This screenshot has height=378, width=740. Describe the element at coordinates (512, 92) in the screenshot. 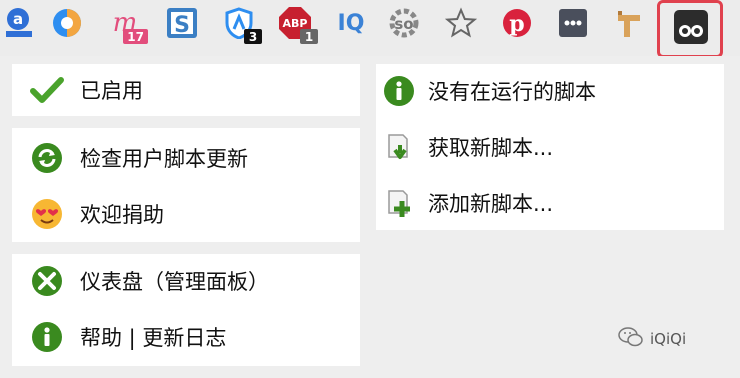

I see `no-running-scripts-label: 没有在运行的脚本` at that location.